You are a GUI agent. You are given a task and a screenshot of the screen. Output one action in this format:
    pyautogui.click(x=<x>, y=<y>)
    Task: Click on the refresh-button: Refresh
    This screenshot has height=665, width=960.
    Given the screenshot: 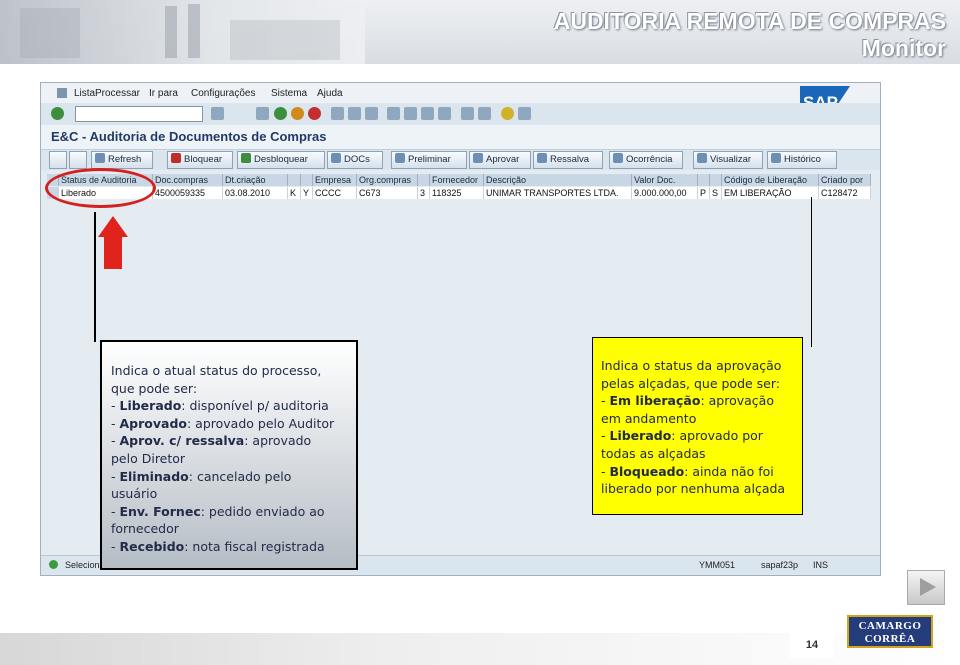 What is the action you would take?
    pyautogui.click(x=122, y=160)
    